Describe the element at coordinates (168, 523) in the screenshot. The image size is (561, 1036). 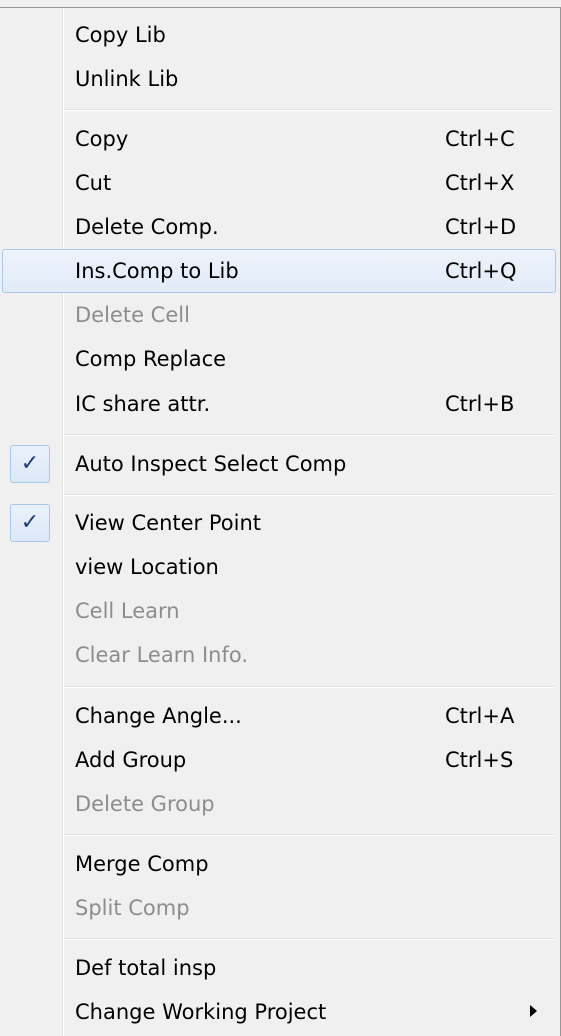
I see `menu-item-label: View Center Point` at that location.